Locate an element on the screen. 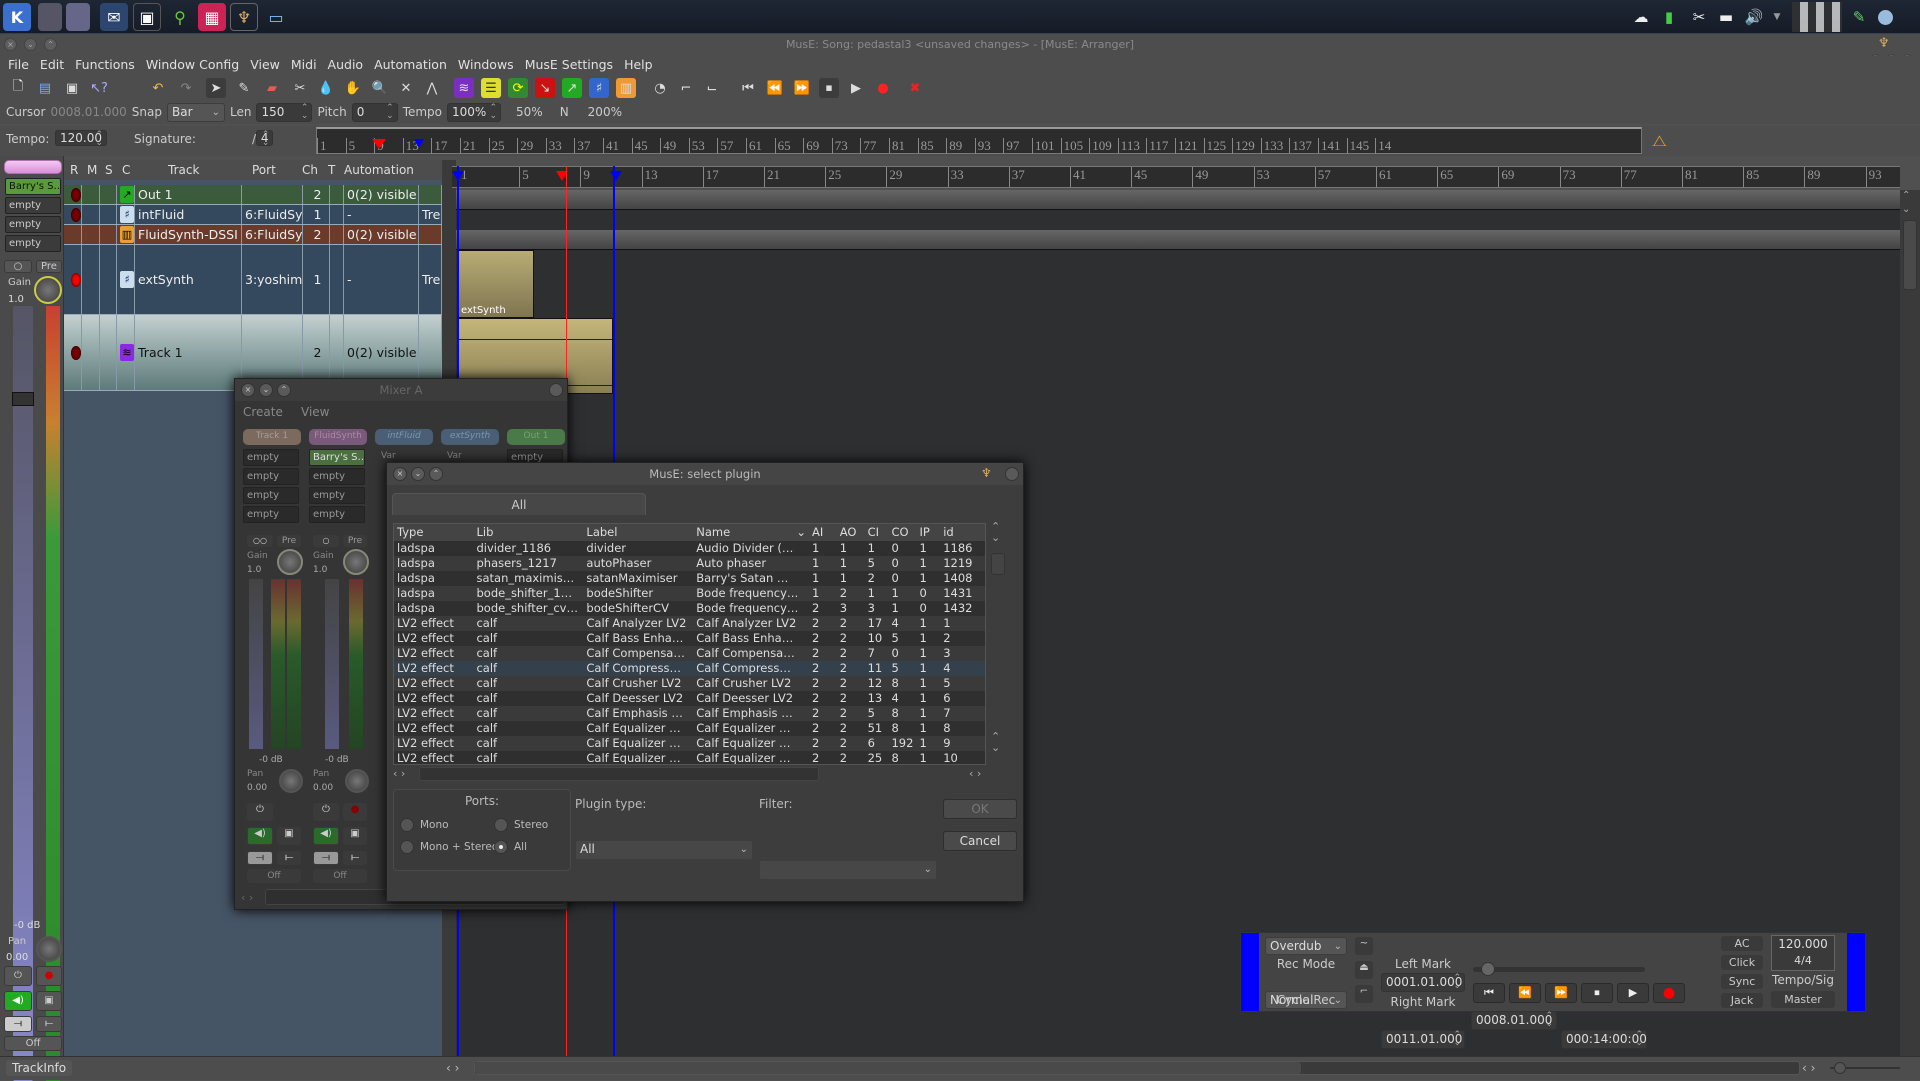 The height and width of the screenshot is (1081, 1920). len-spinbox: 150 ⌃ ⌄ is located at coordinates (284, 112).